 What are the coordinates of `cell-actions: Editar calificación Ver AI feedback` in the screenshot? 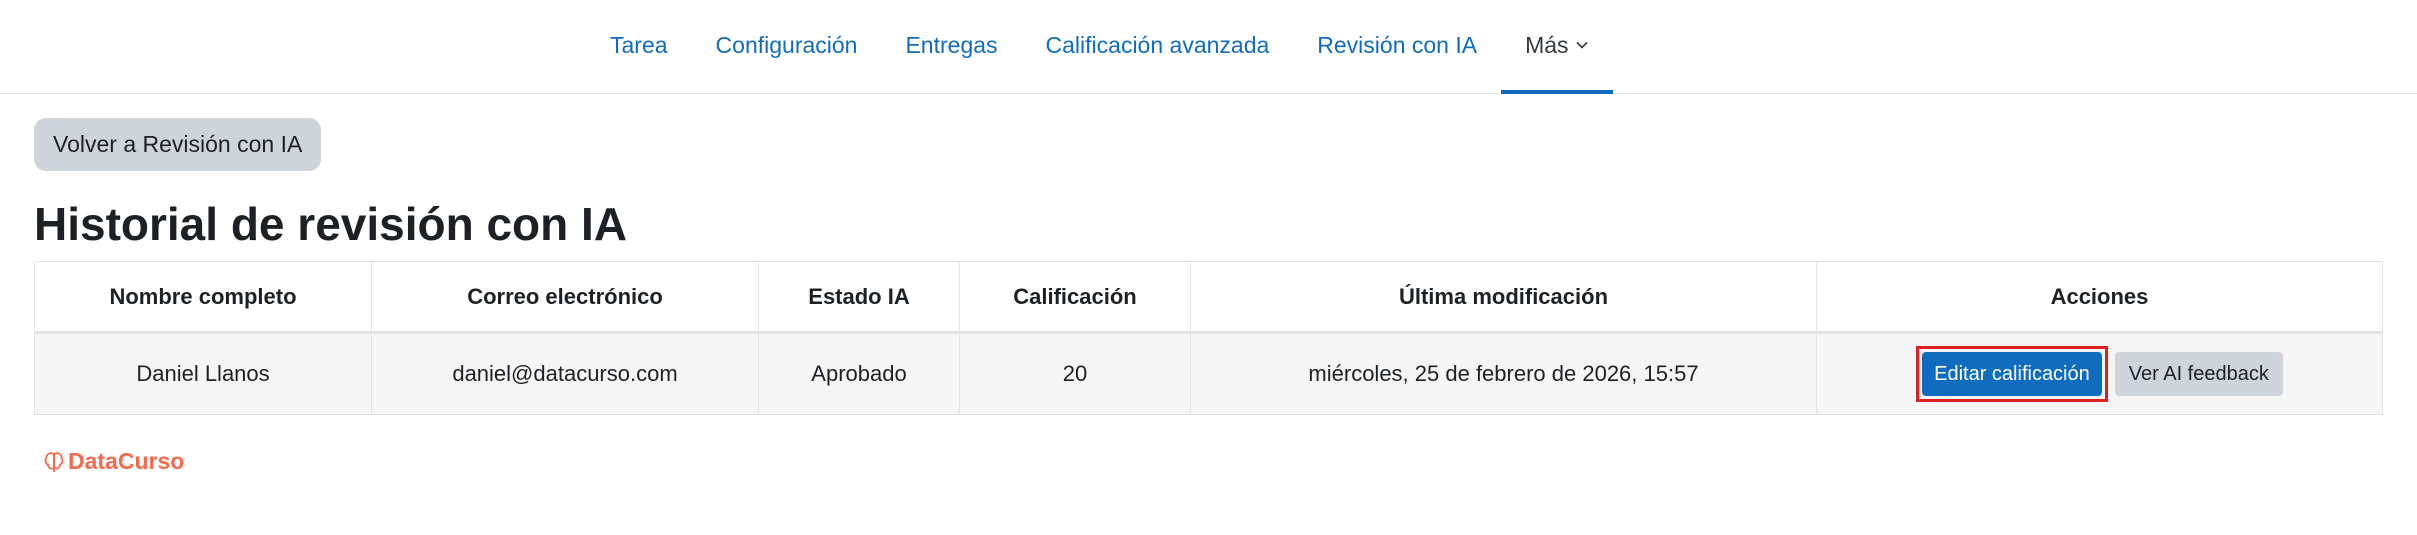 It's located at (2099, 373).